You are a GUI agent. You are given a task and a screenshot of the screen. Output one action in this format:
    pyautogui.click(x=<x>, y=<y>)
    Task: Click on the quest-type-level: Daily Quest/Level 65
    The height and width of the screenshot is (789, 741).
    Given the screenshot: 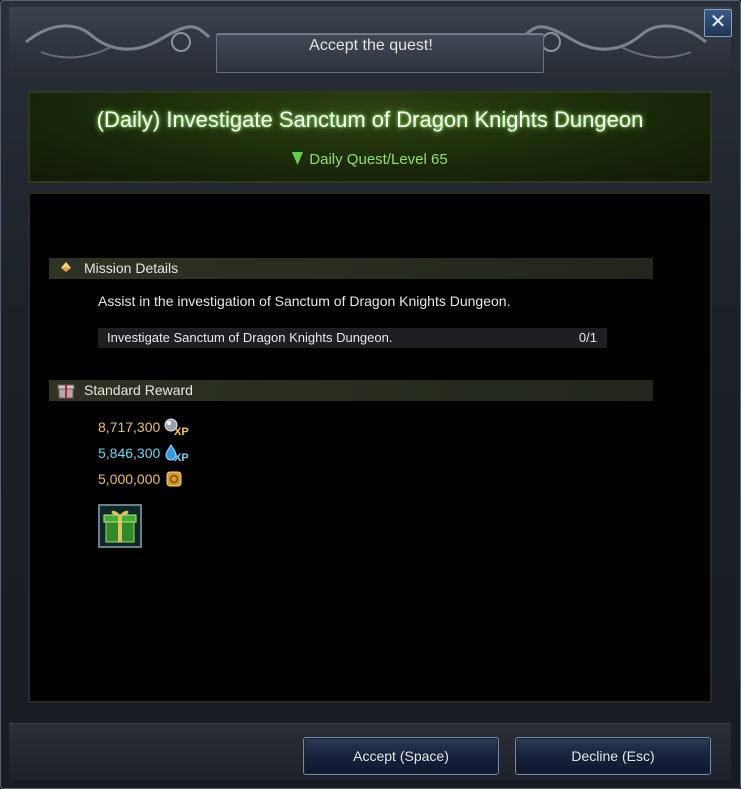 What is the action you would take?
    pyautogui.click(x=370, y=159)
    